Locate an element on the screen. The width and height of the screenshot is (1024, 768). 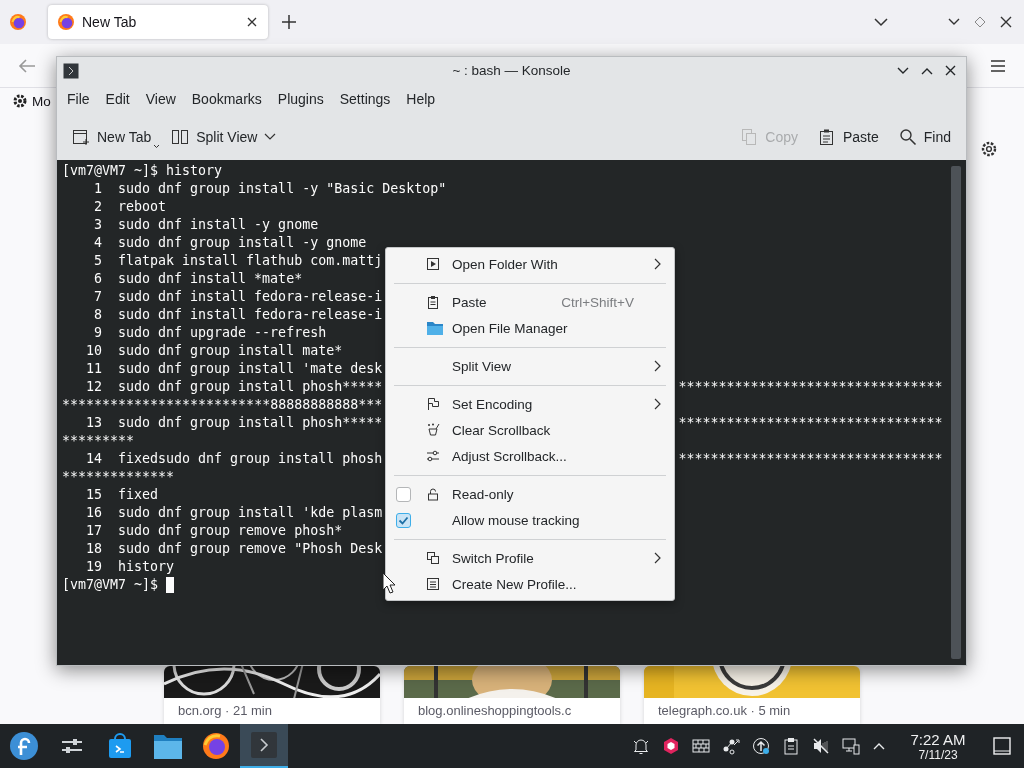
terminal-line: **************************88888888888*** is located at coordinates (222, 405).